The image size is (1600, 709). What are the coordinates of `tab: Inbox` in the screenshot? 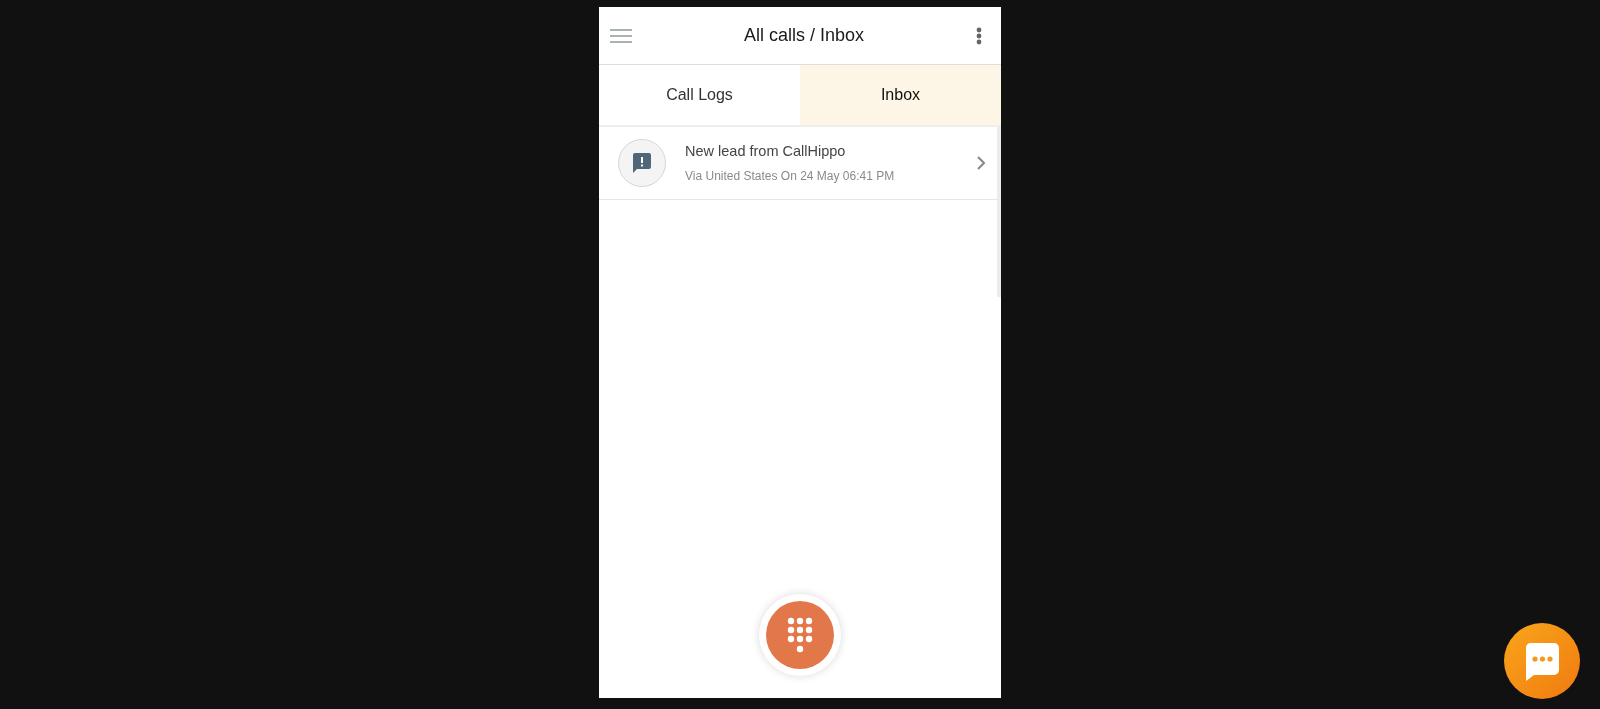 It's located at (900, 95).